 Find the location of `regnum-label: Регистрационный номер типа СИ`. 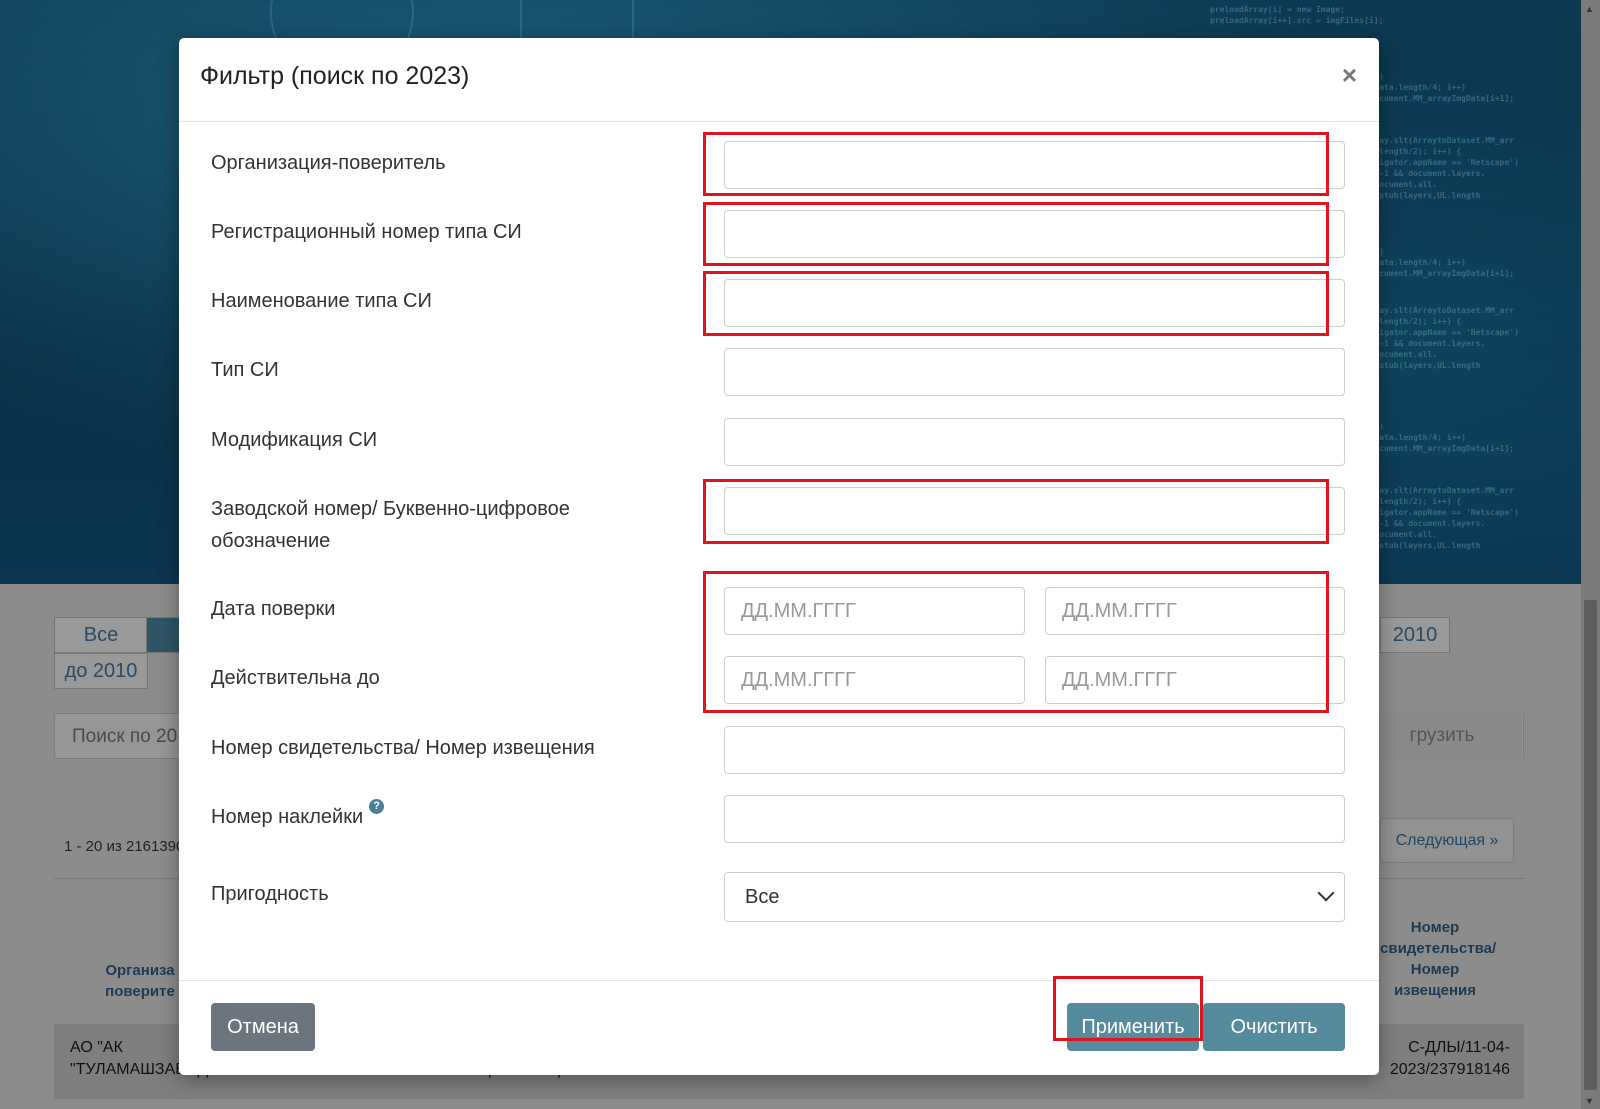

regnum-label: Регистрационный номер типа СИ is located at coordinates (366, 232).